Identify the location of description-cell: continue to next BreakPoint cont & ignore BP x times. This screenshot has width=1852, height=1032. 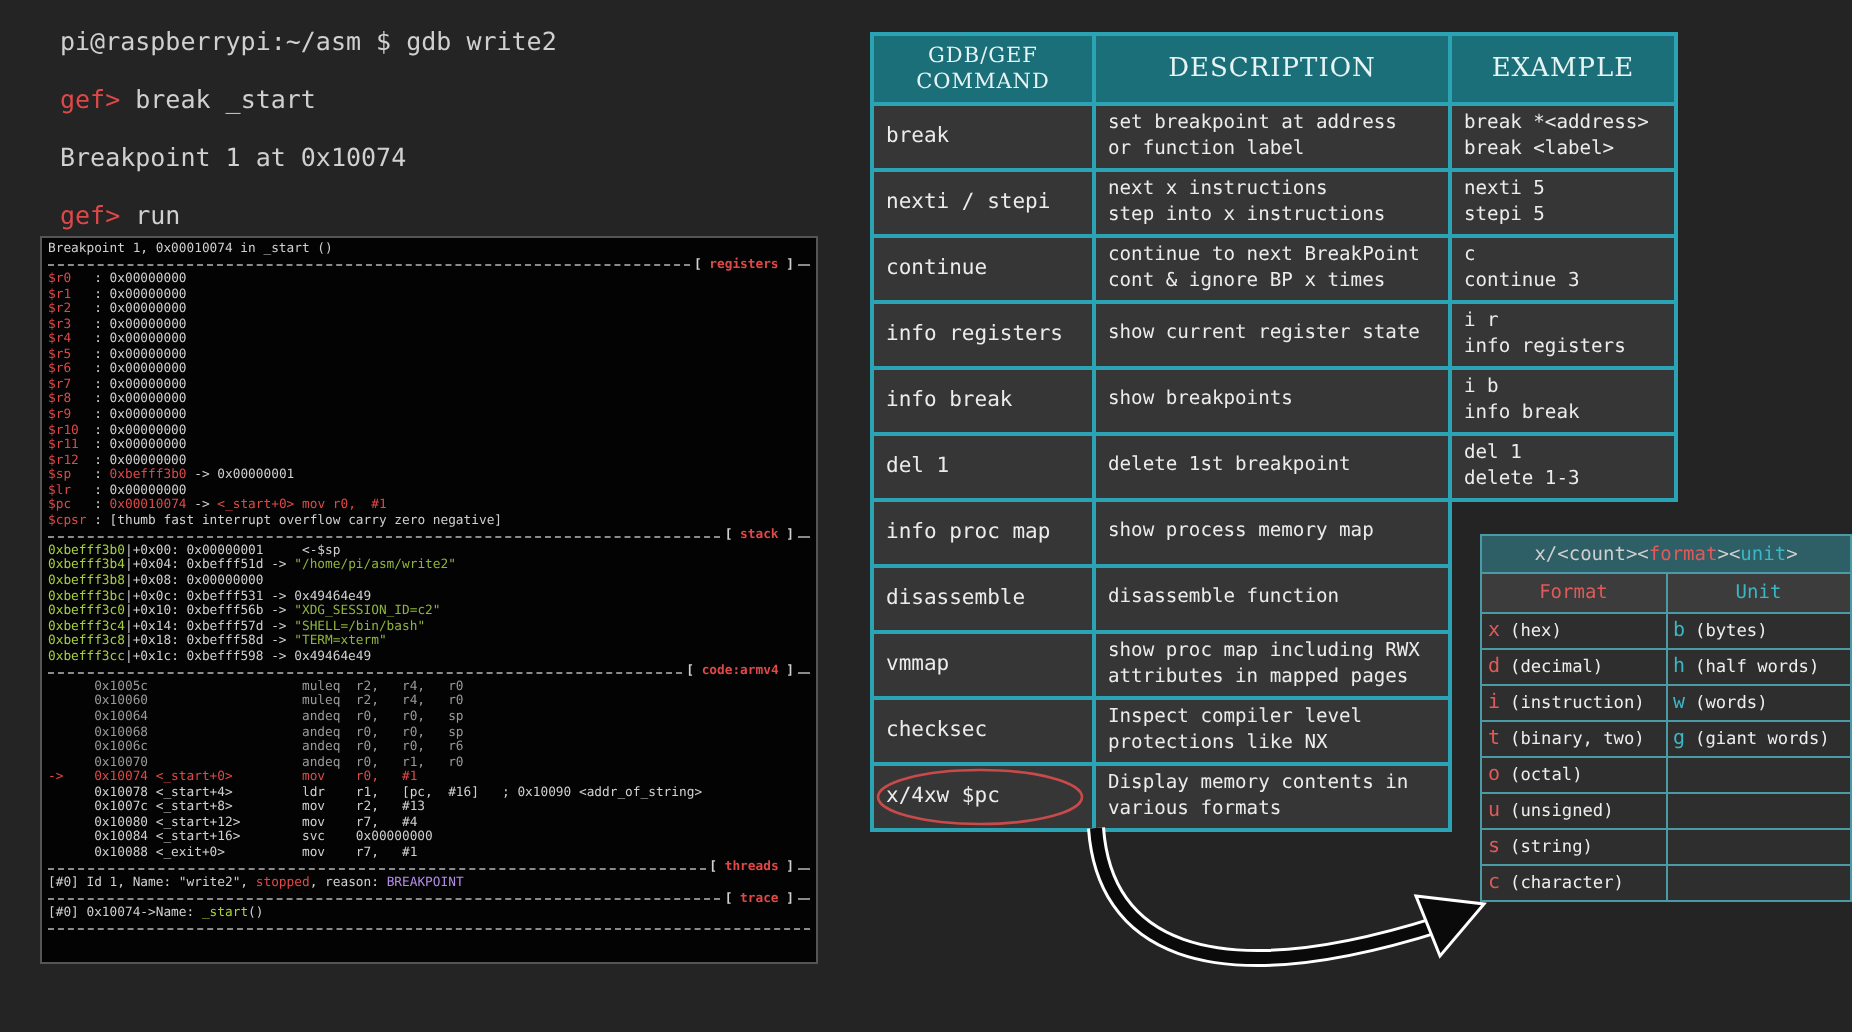
(1272, 269).